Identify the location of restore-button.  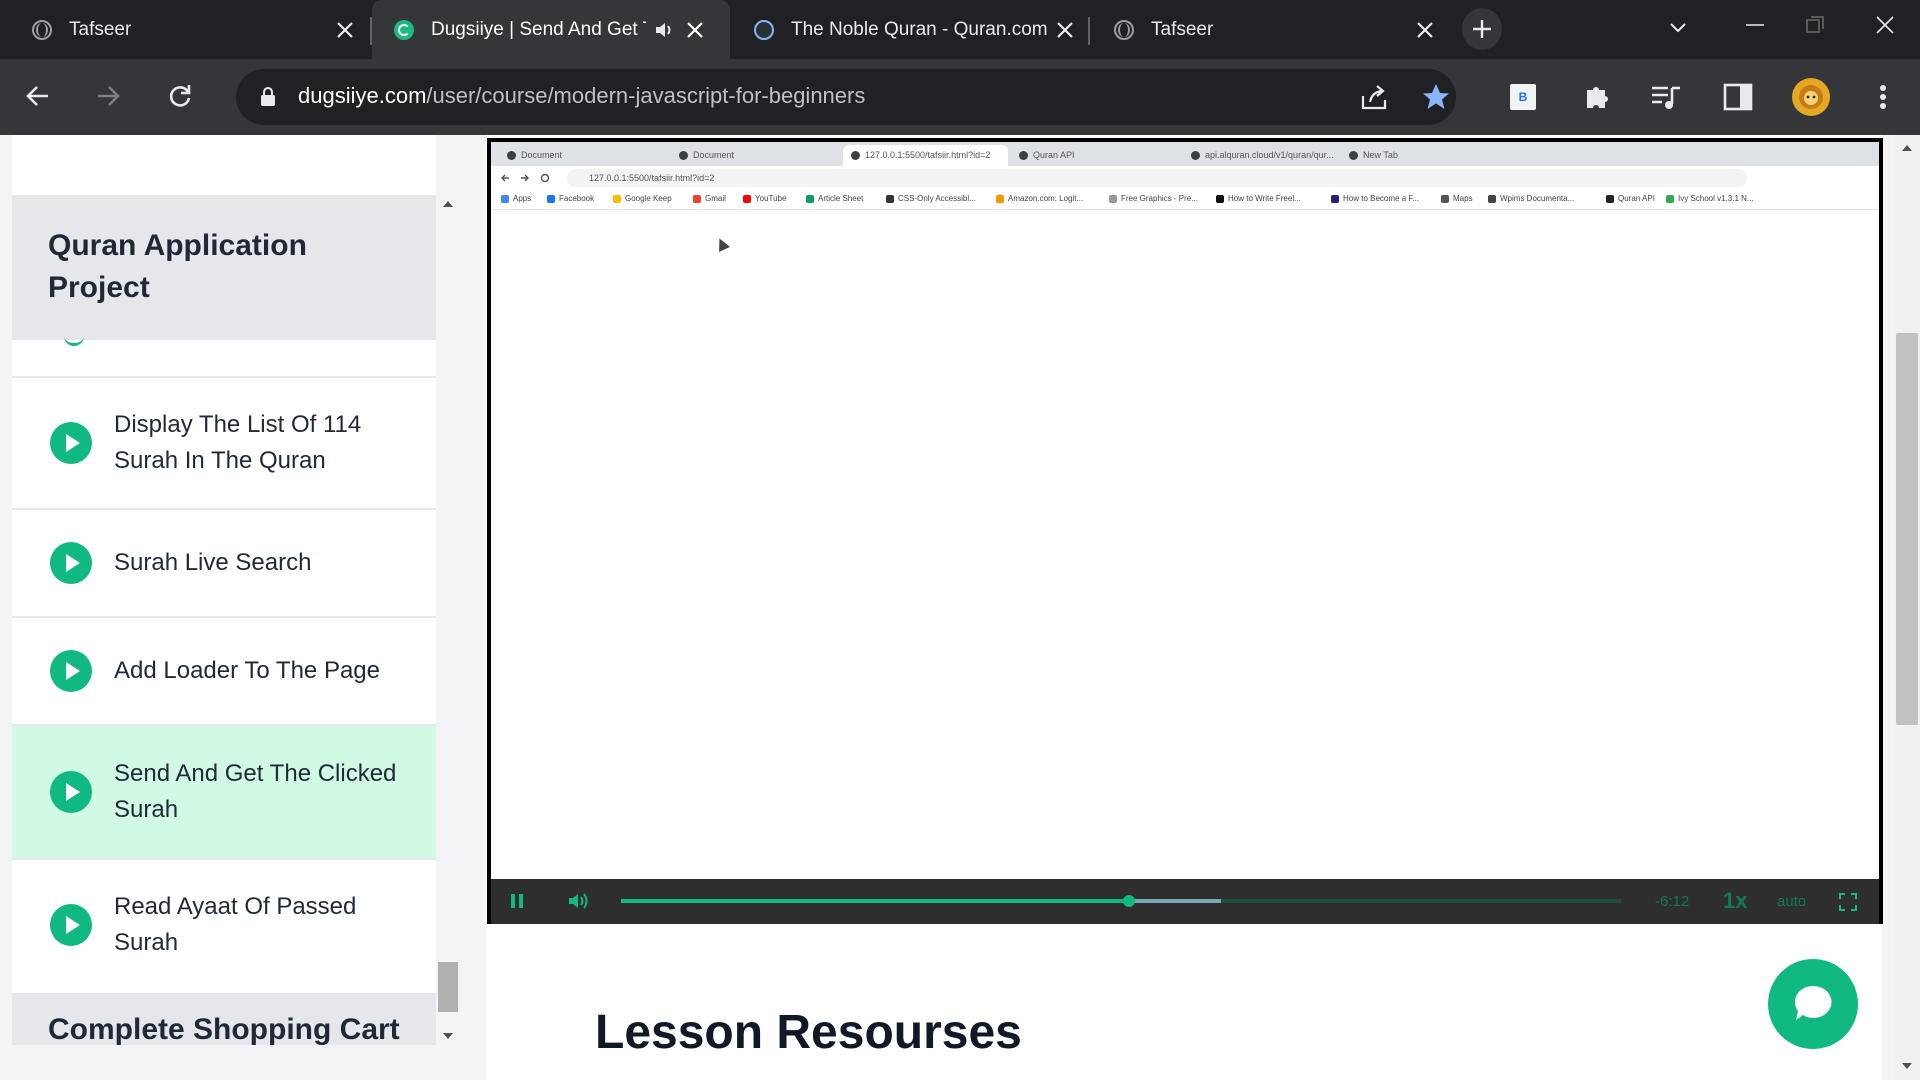
(1815, 25).